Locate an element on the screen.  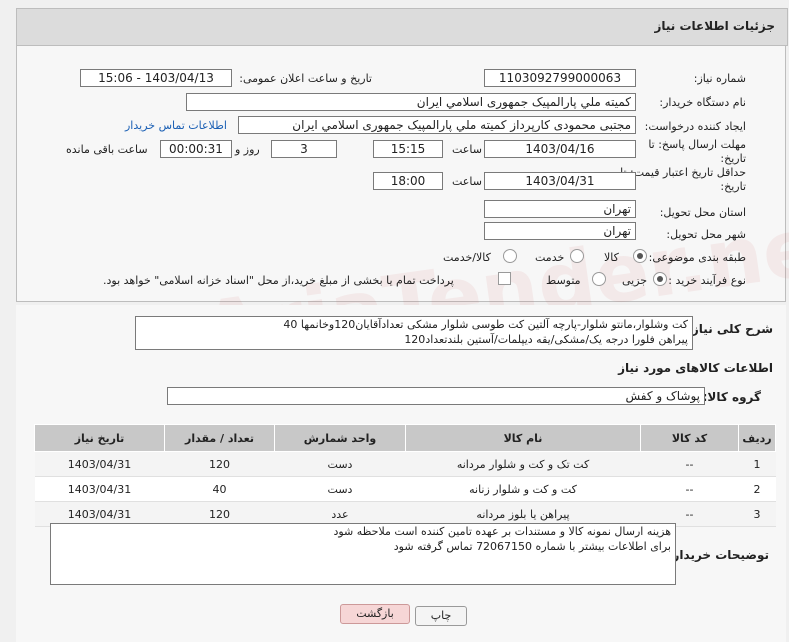
process-minor-radio is located at coordinates (660, 279).